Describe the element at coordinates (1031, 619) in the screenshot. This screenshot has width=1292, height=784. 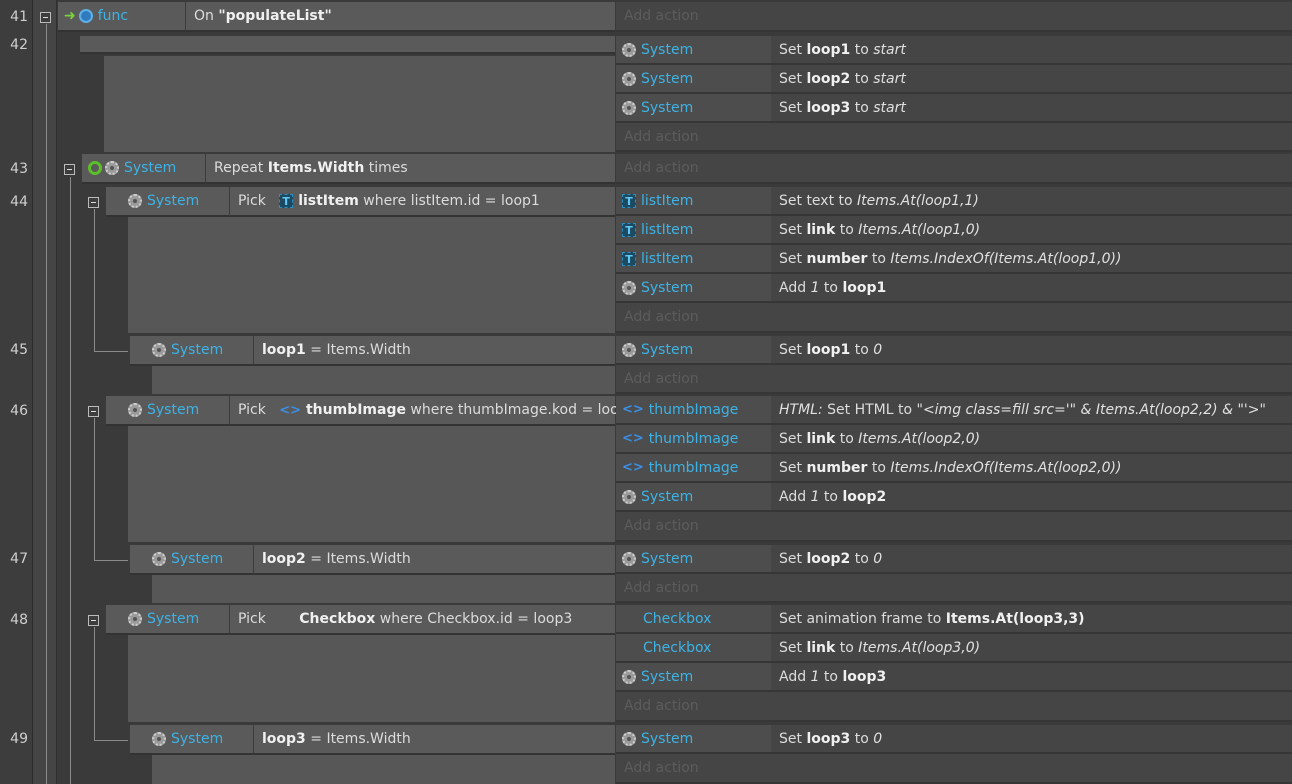
I see `action-text: Set animation frame to Items.At(loop3,3)` at that location.